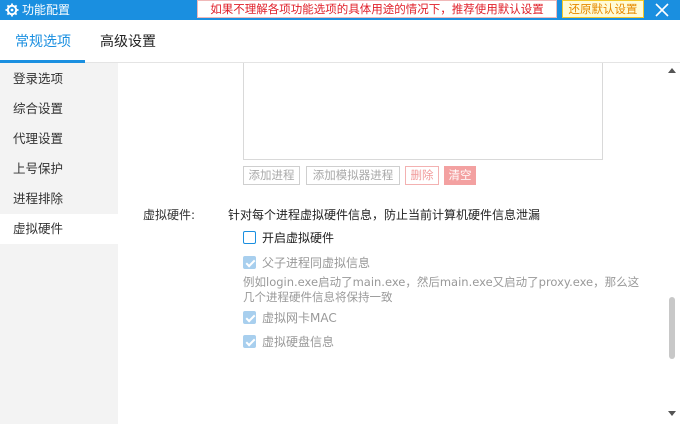  Describe the element at coordinates (59, 199) in the screenshot. I see `sidebar-item-process-exclusion: 进程排除` at that location.